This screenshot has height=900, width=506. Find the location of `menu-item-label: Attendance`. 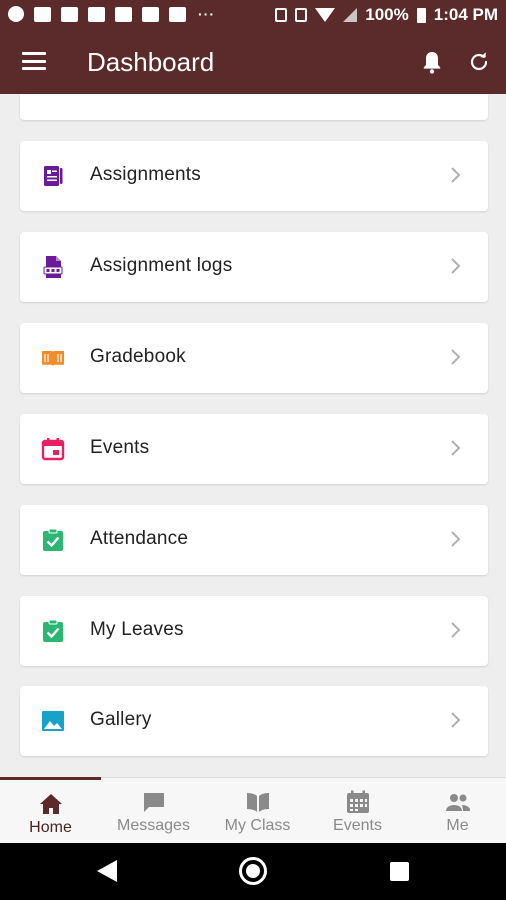

menu-item-label: Attendance is located at coordinates (139, 538).